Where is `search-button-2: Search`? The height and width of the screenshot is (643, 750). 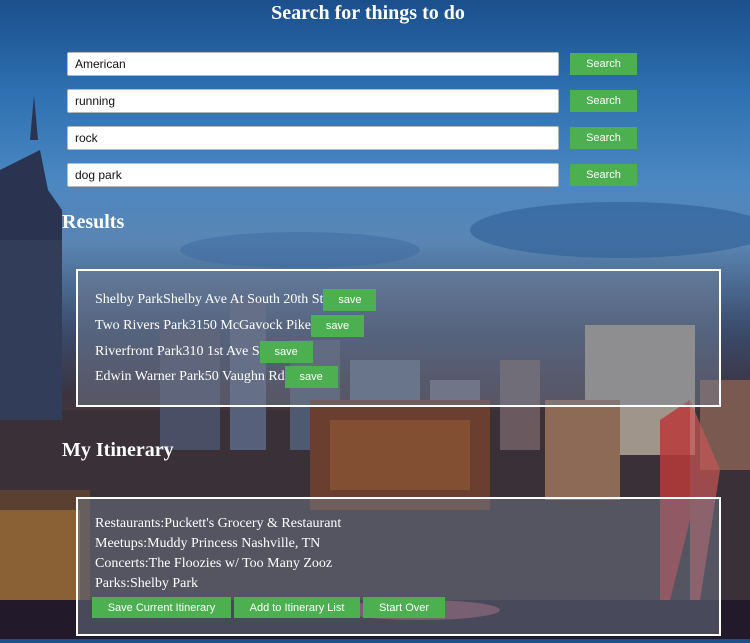 search-button-2: Search is located at coordinates (603, 101).